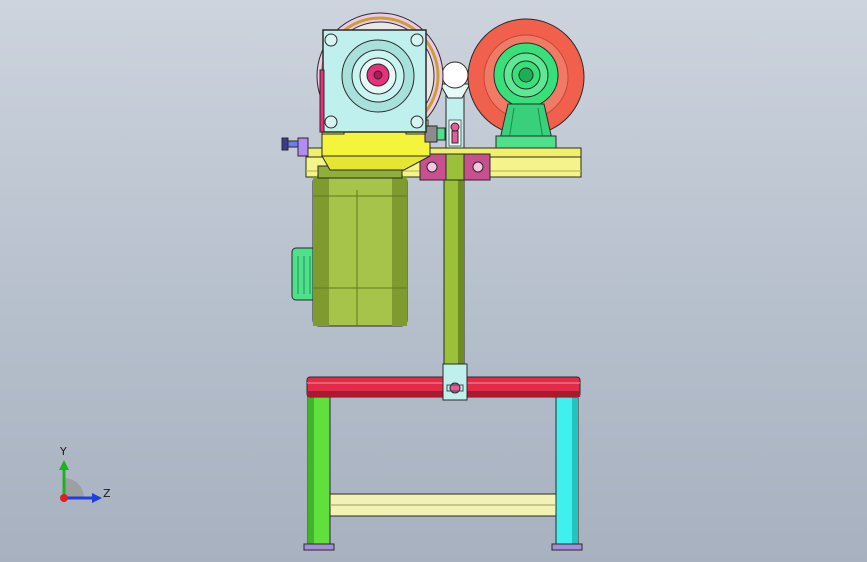  What do you see at coordinates (349, 246) in the screenshot?
I see `drive-motor` at bounding box center [349, 246].